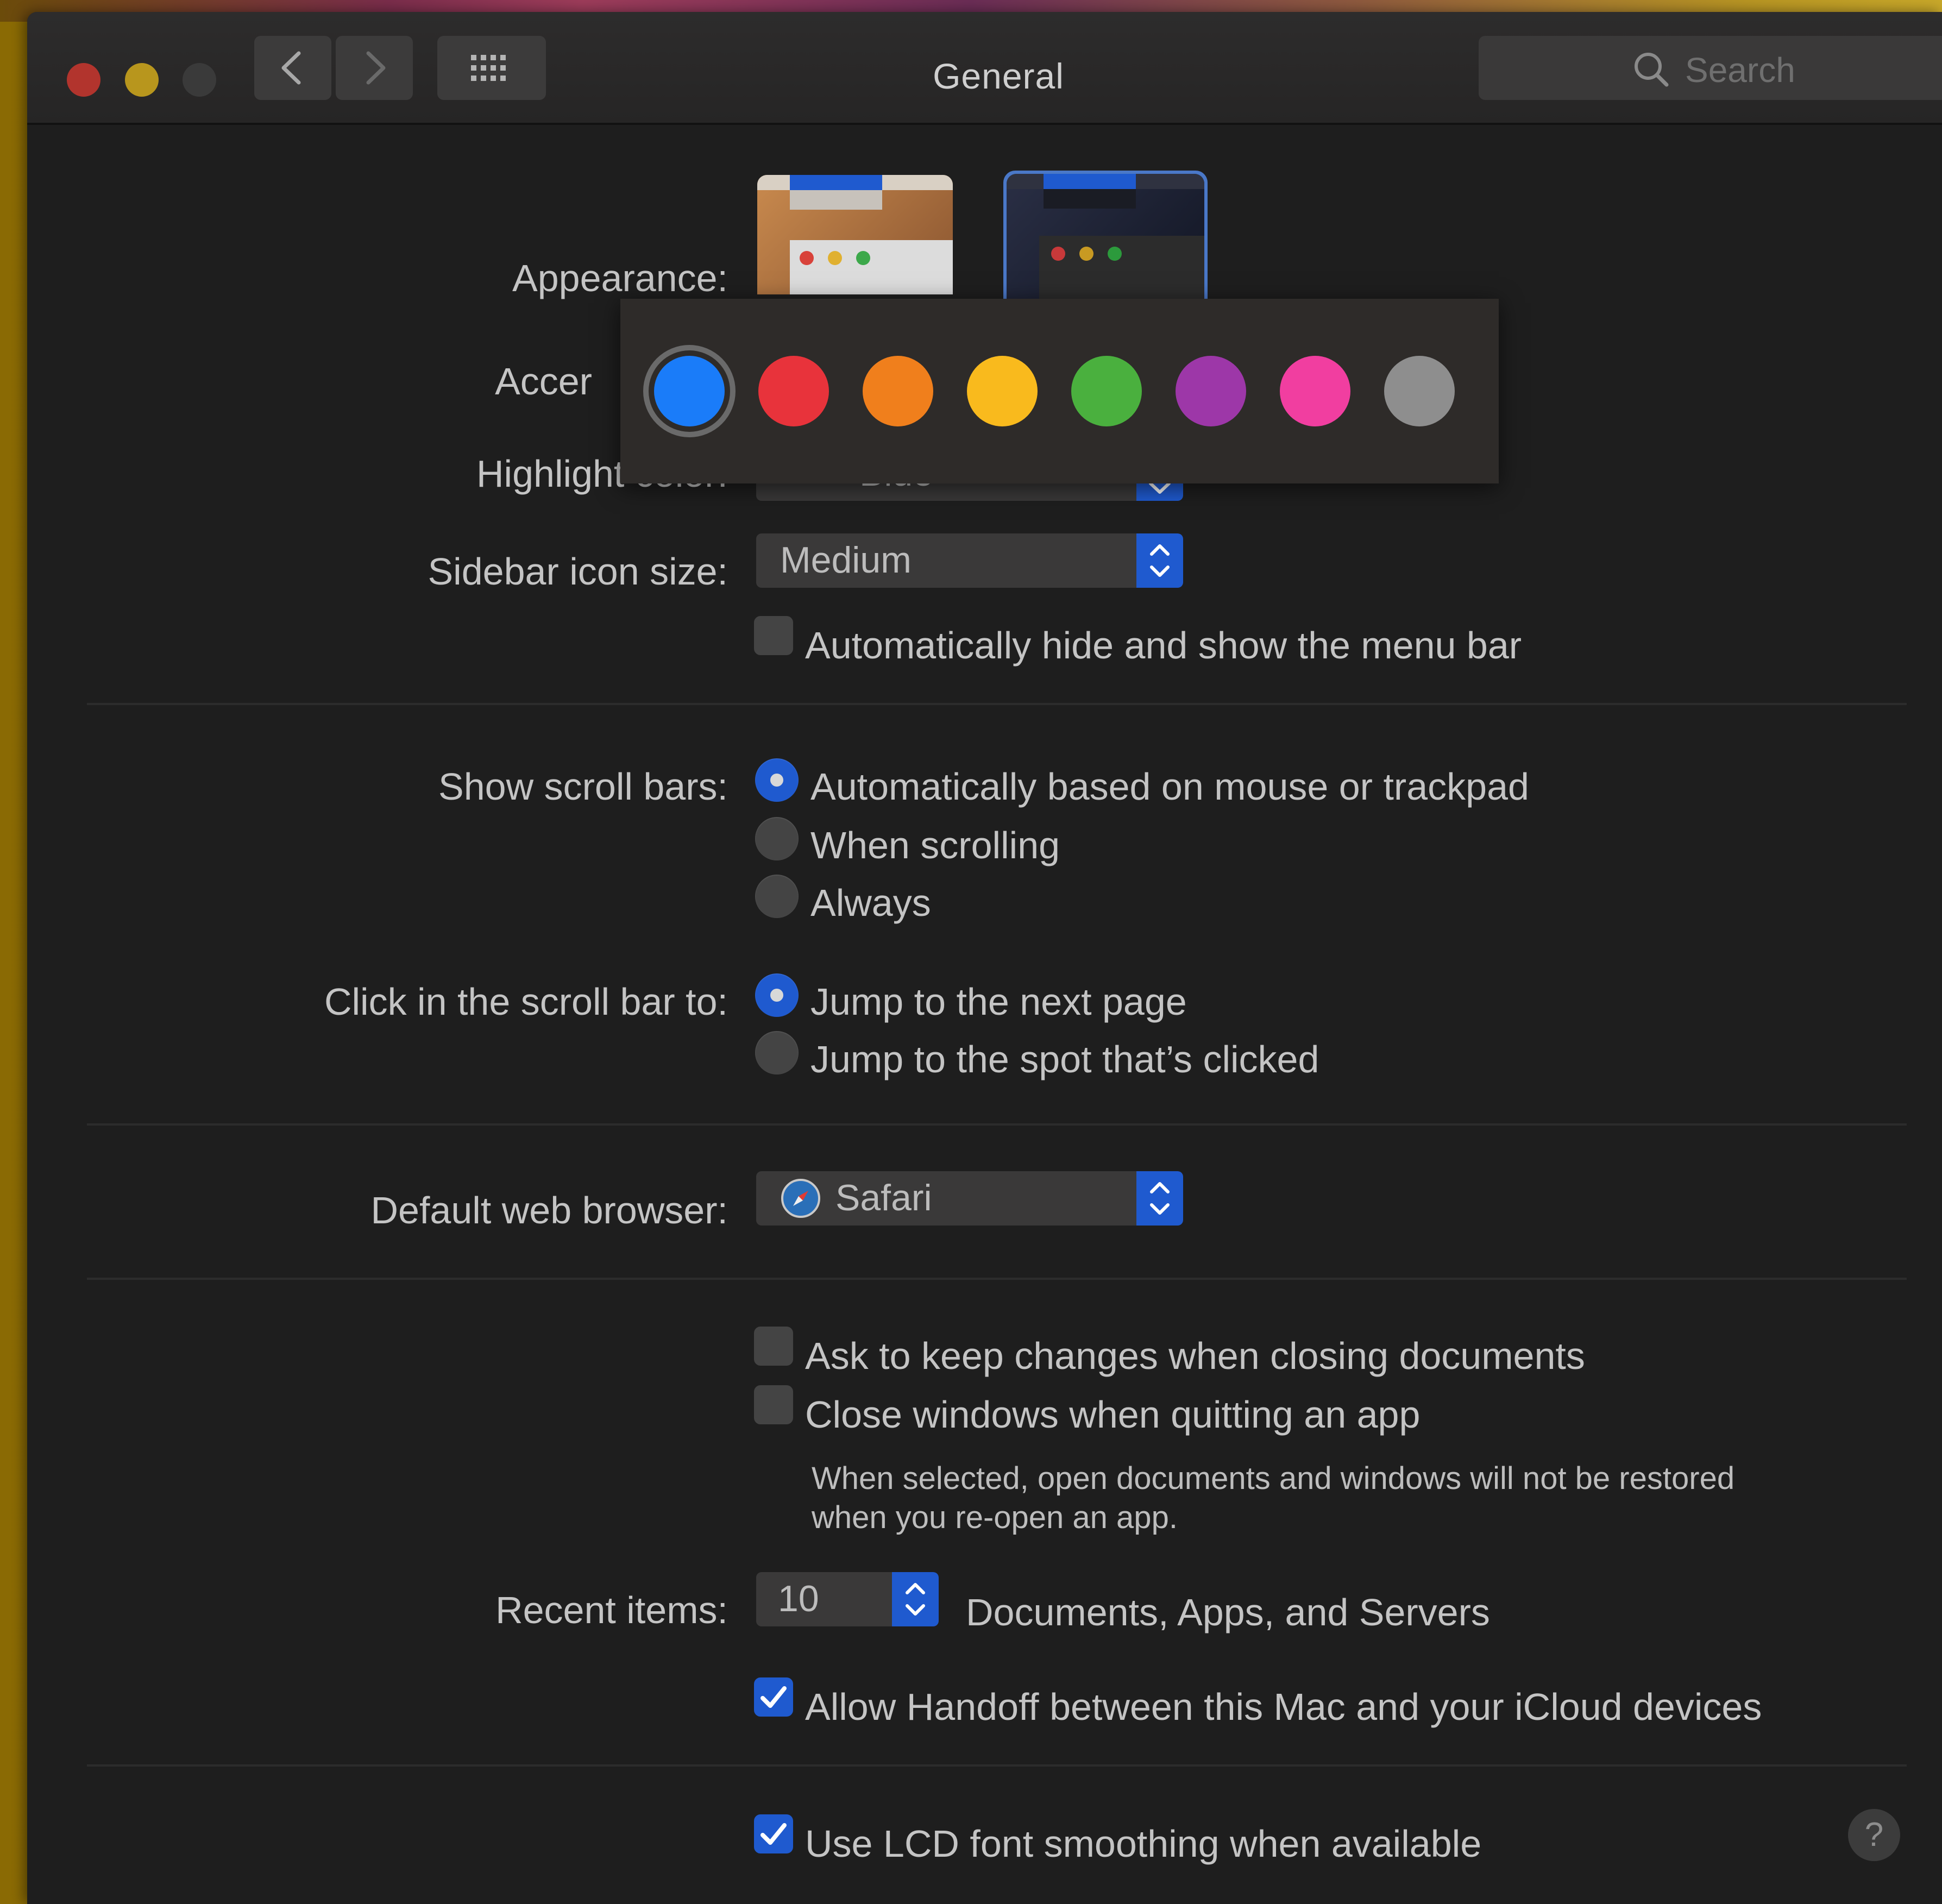 The height and width of the screenshot is (1904, 1942). I want to click on menu-bar-checkbox-label: Automatically hide and show the menu bar, so click(1163, 645).